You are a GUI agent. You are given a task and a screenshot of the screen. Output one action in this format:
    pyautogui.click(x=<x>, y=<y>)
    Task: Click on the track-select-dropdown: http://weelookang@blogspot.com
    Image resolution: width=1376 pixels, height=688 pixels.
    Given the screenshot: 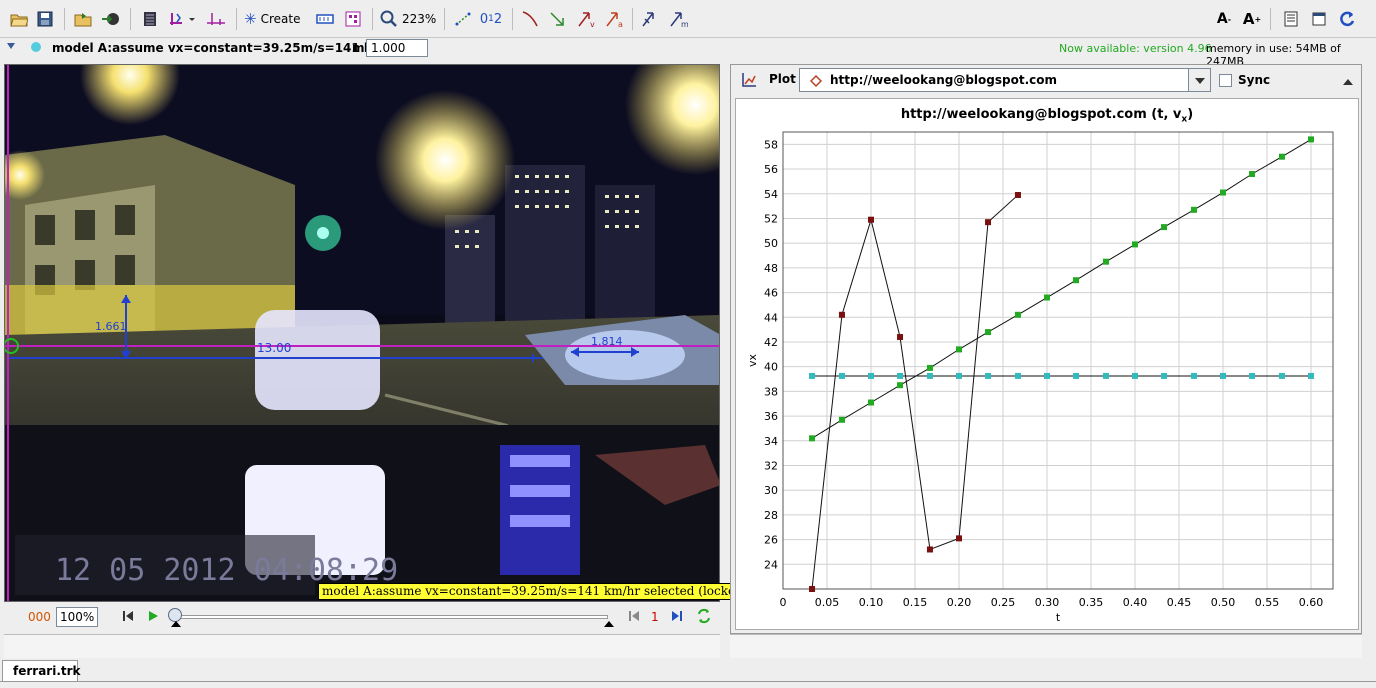 What is the action you would take?
    pyautogui.click(x=1005, y=80)
    